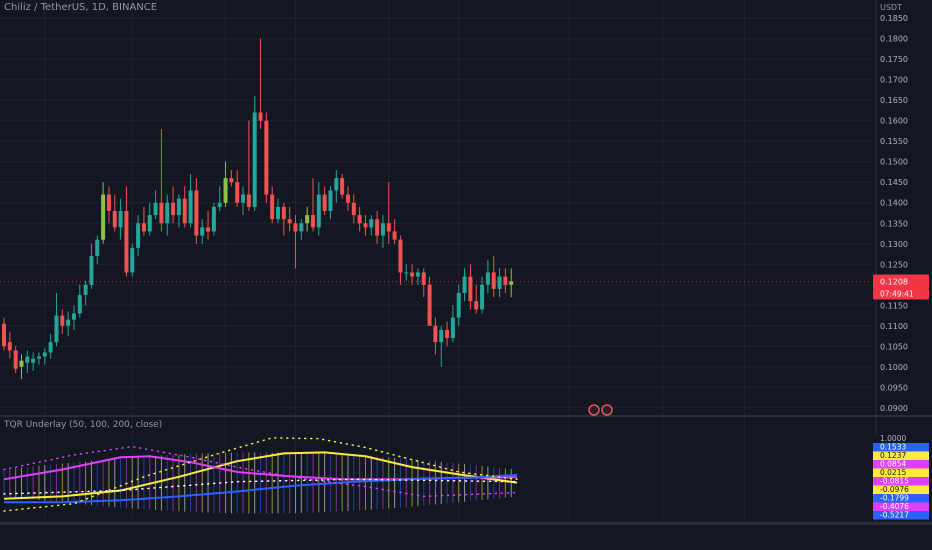 This screenshot has height=550, width=932. Describe the element at coordinates (83, 425) in the screenshot. I see `indicator-title: TQR Underlay (50, 100, 200, close)` at that location.